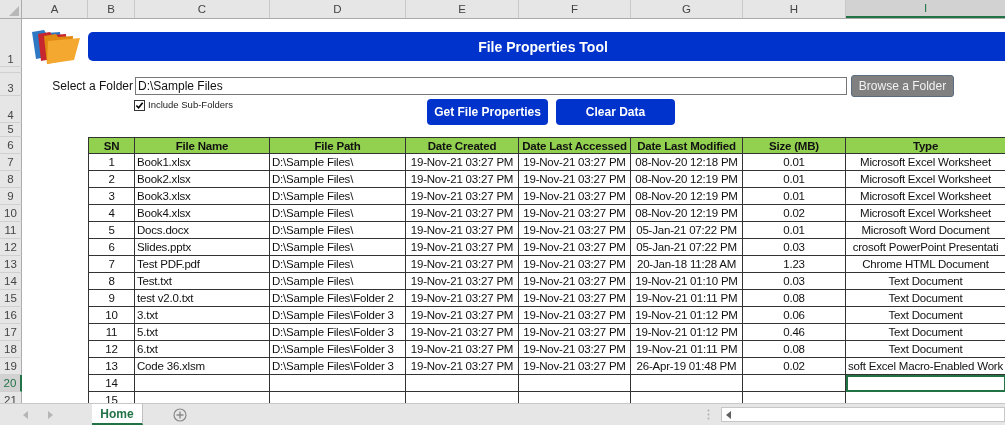  Describe the element at coordinates (338, 9) in the screenshot. I see `column-header: D` at that location.